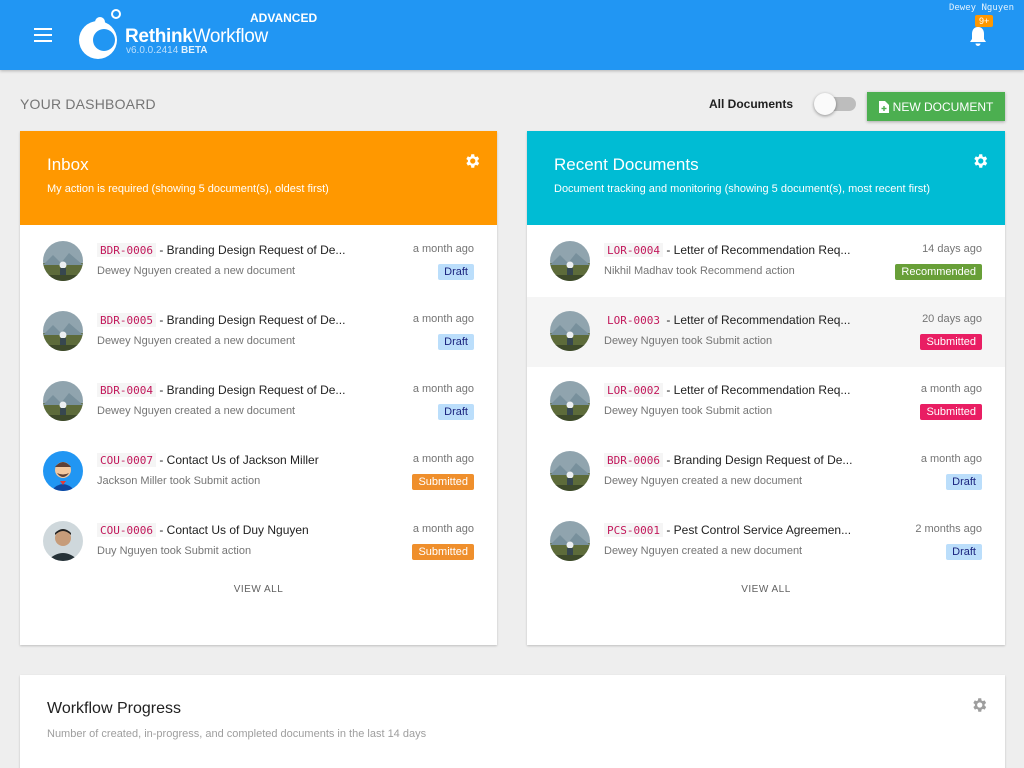 This screenshot has height=768, width=1024. I want to click on document-code: COU-0006, so click(126, 530).